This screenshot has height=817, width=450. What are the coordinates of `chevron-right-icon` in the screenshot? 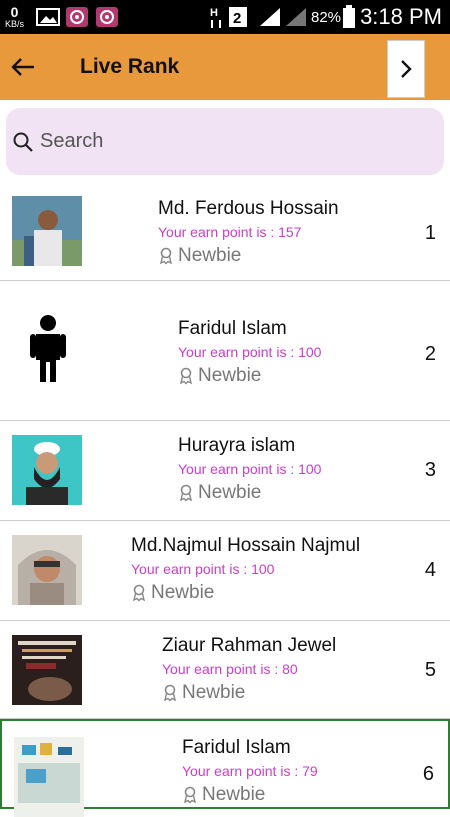 It's located at (406, 69).